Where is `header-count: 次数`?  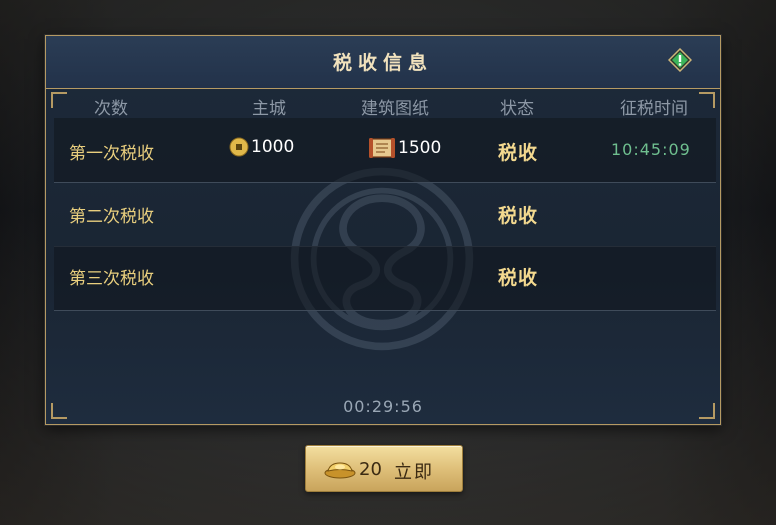 header-count: 次数 is located at coordinates (111, 109).